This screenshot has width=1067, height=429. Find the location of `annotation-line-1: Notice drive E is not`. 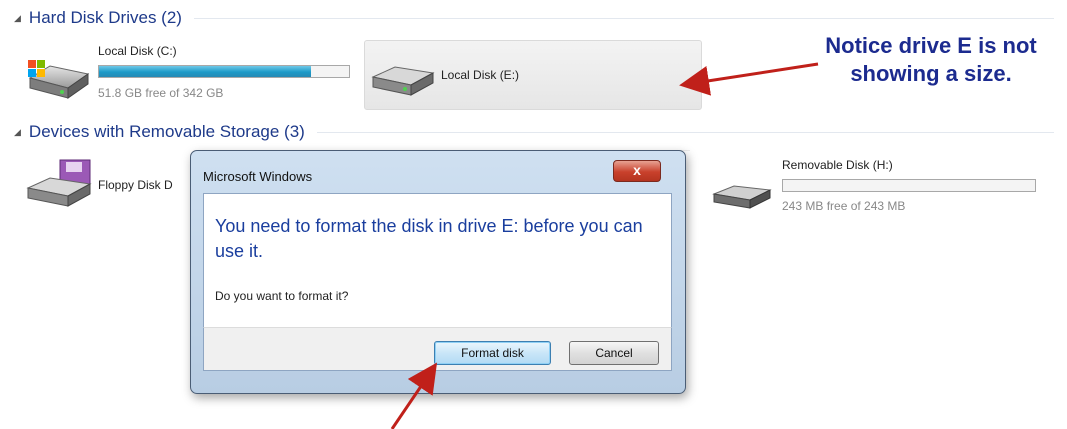

annotation-line-1: Notice drive E is not is located at coordinates (931, 45).